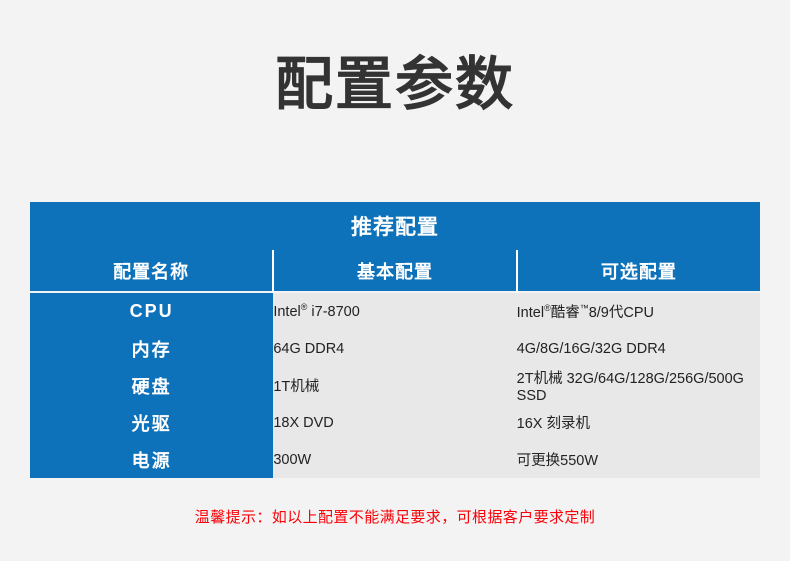 This screenshot has height=561, width=790. I want to click on row-optional-cpu-mid: 酷睿, so click(565, 313).